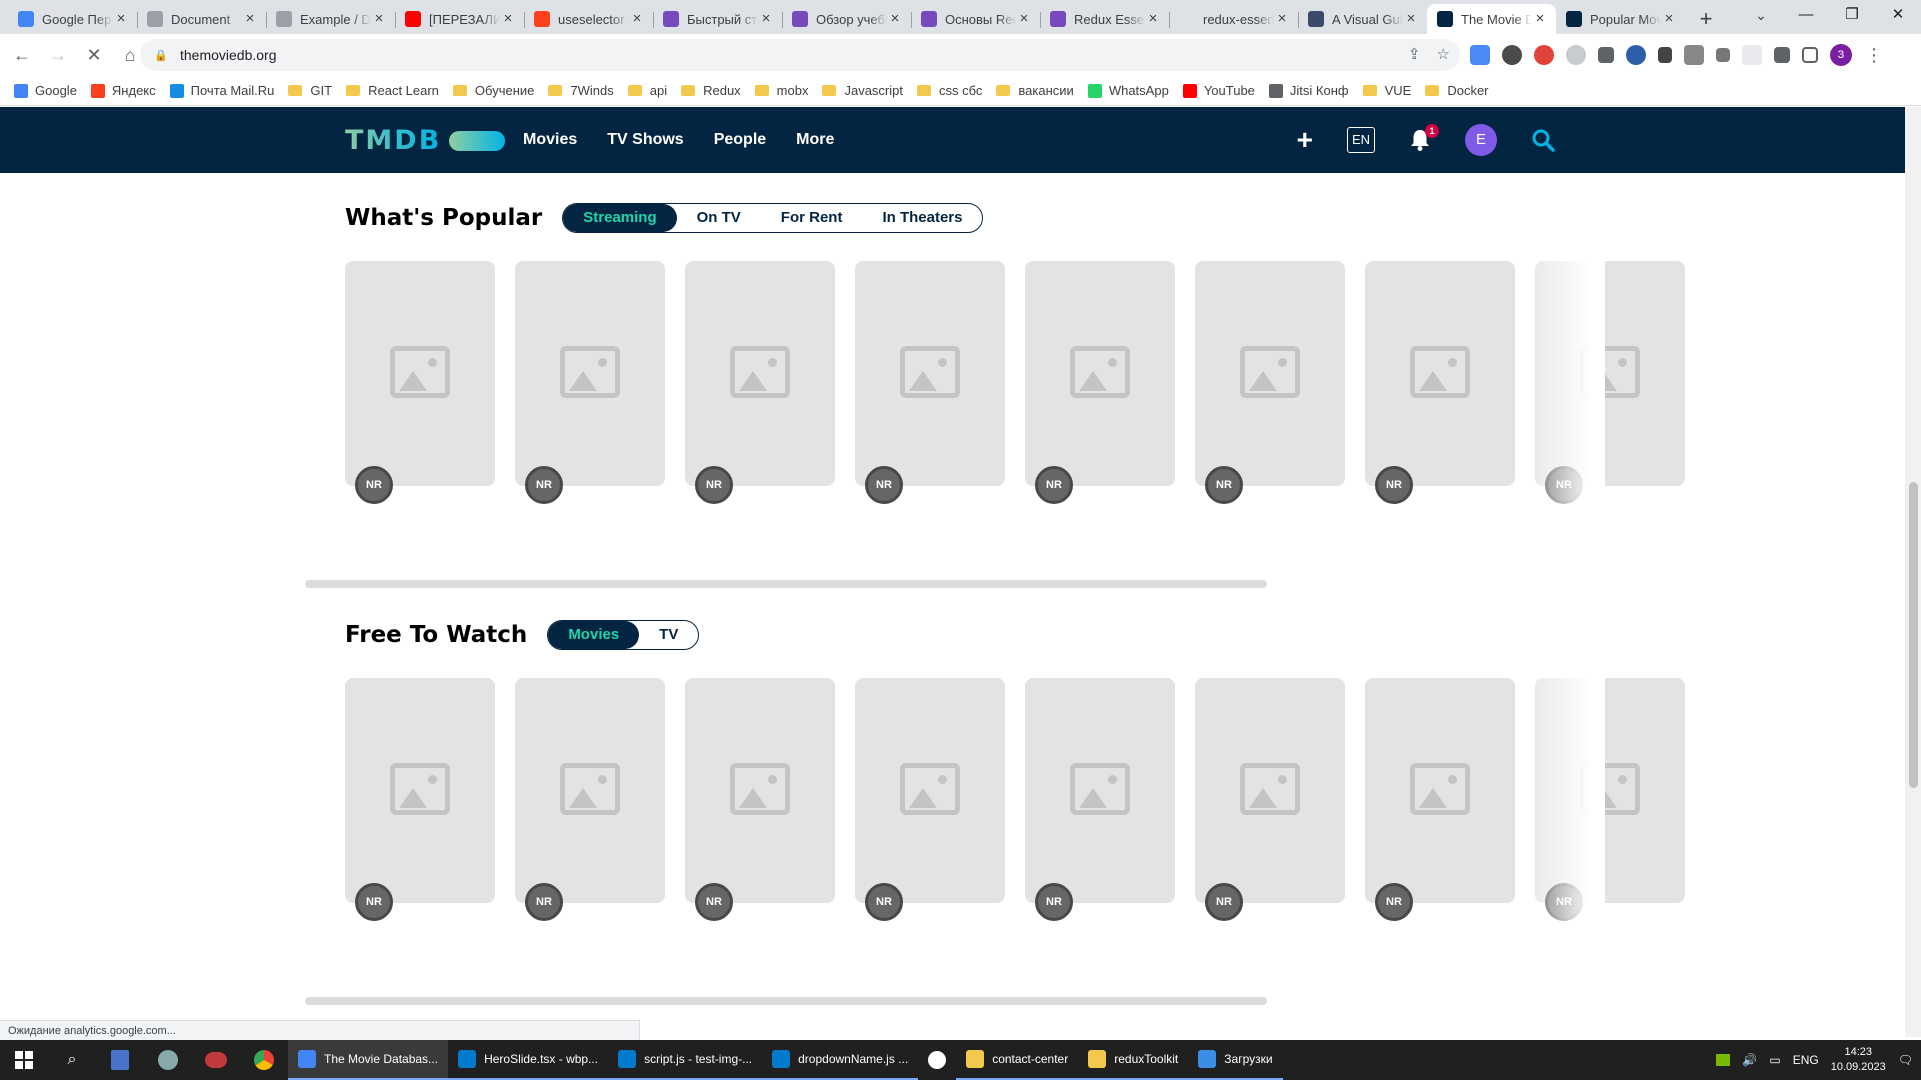  Describe the element at coordinates (1636, 55) in the screenshot. I see `extension-blue-icon` at that location.